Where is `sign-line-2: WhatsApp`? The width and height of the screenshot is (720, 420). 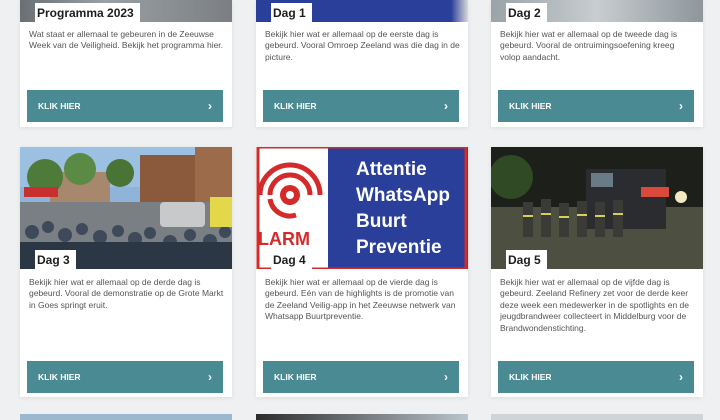
sign-line-2: WhatsApp is located at coordinates (403, 195).